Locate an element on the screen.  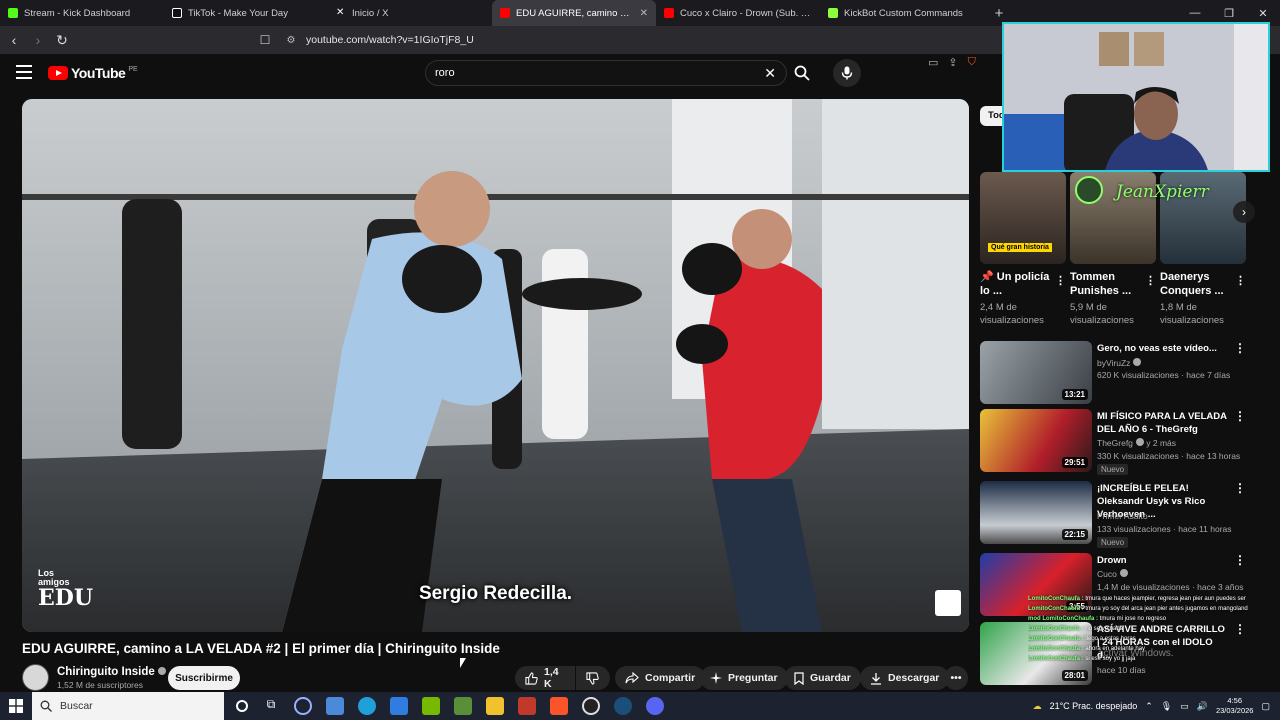
ask-button: Preguntar is located at coordinates (744, 678).